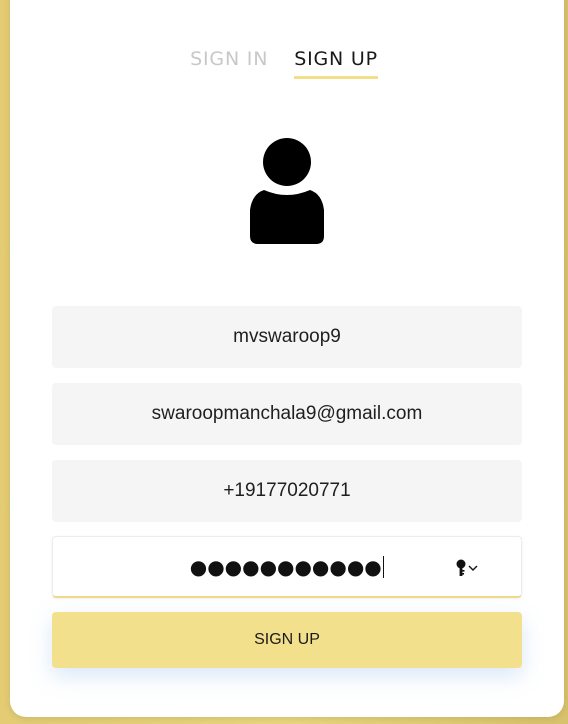  Describe the element at coordinates (383, 566) in the screenshot. I see `text-caret` at that location.